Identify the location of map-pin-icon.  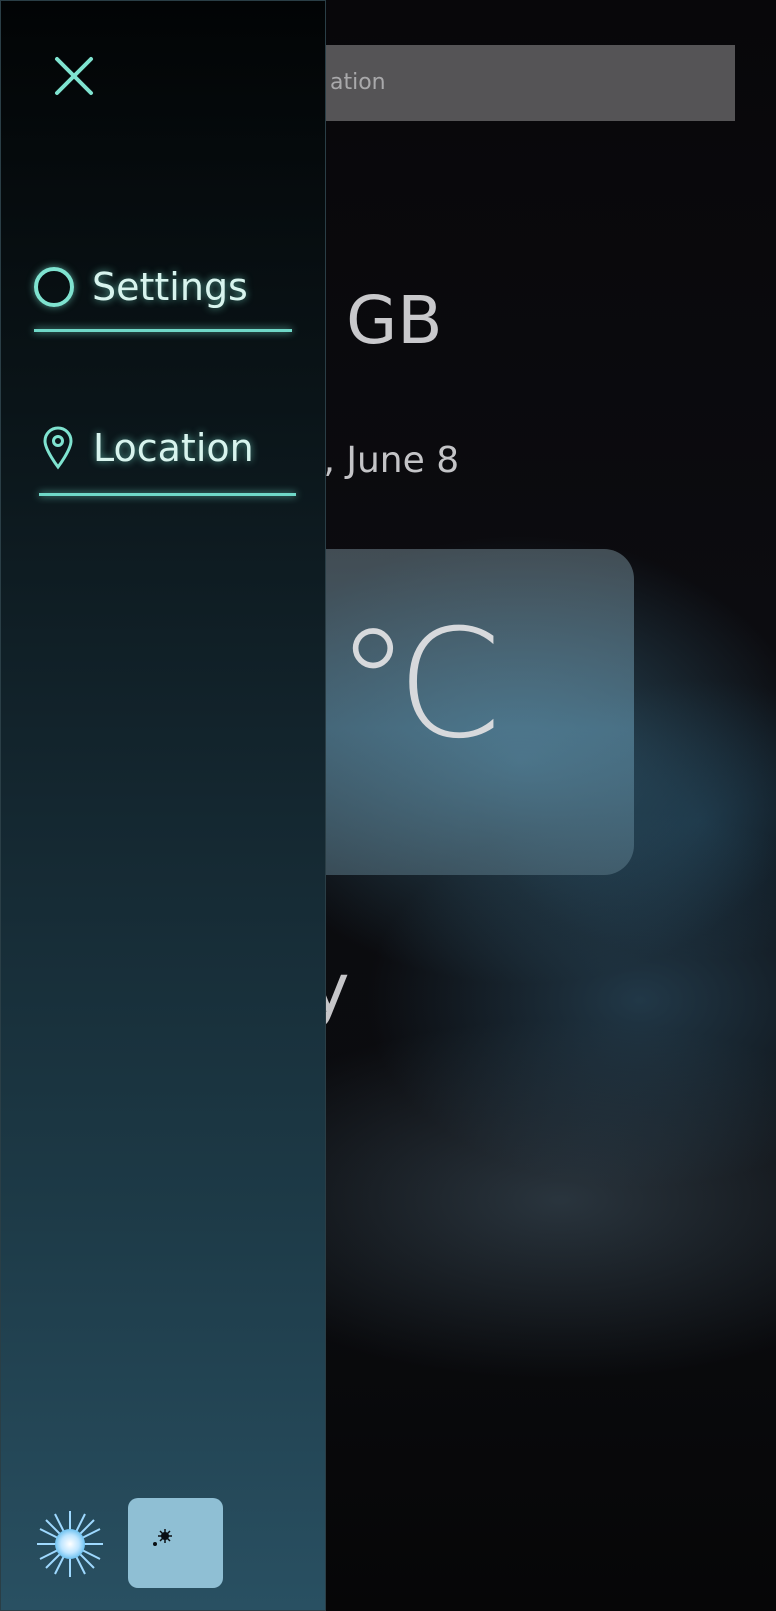
(58, 448).